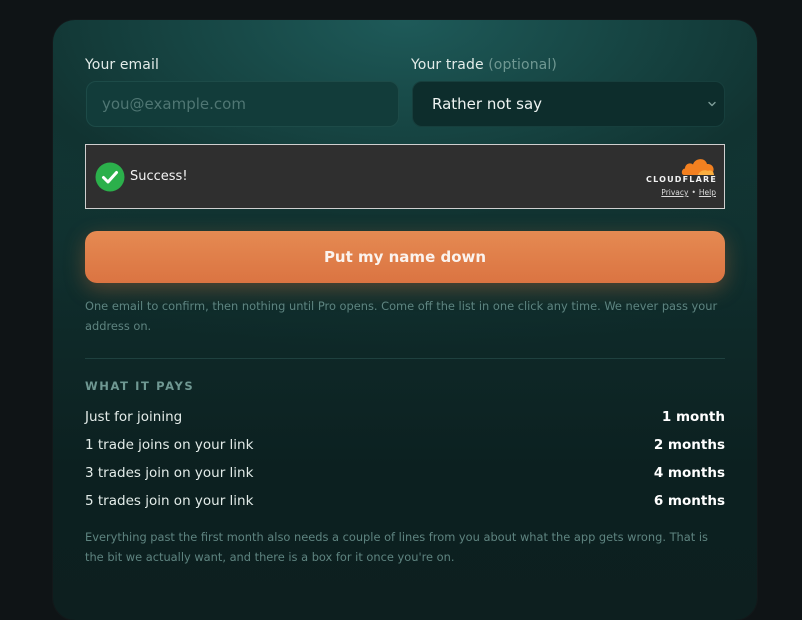  I want to click on captcha-status: Success!, so click(159, 176).